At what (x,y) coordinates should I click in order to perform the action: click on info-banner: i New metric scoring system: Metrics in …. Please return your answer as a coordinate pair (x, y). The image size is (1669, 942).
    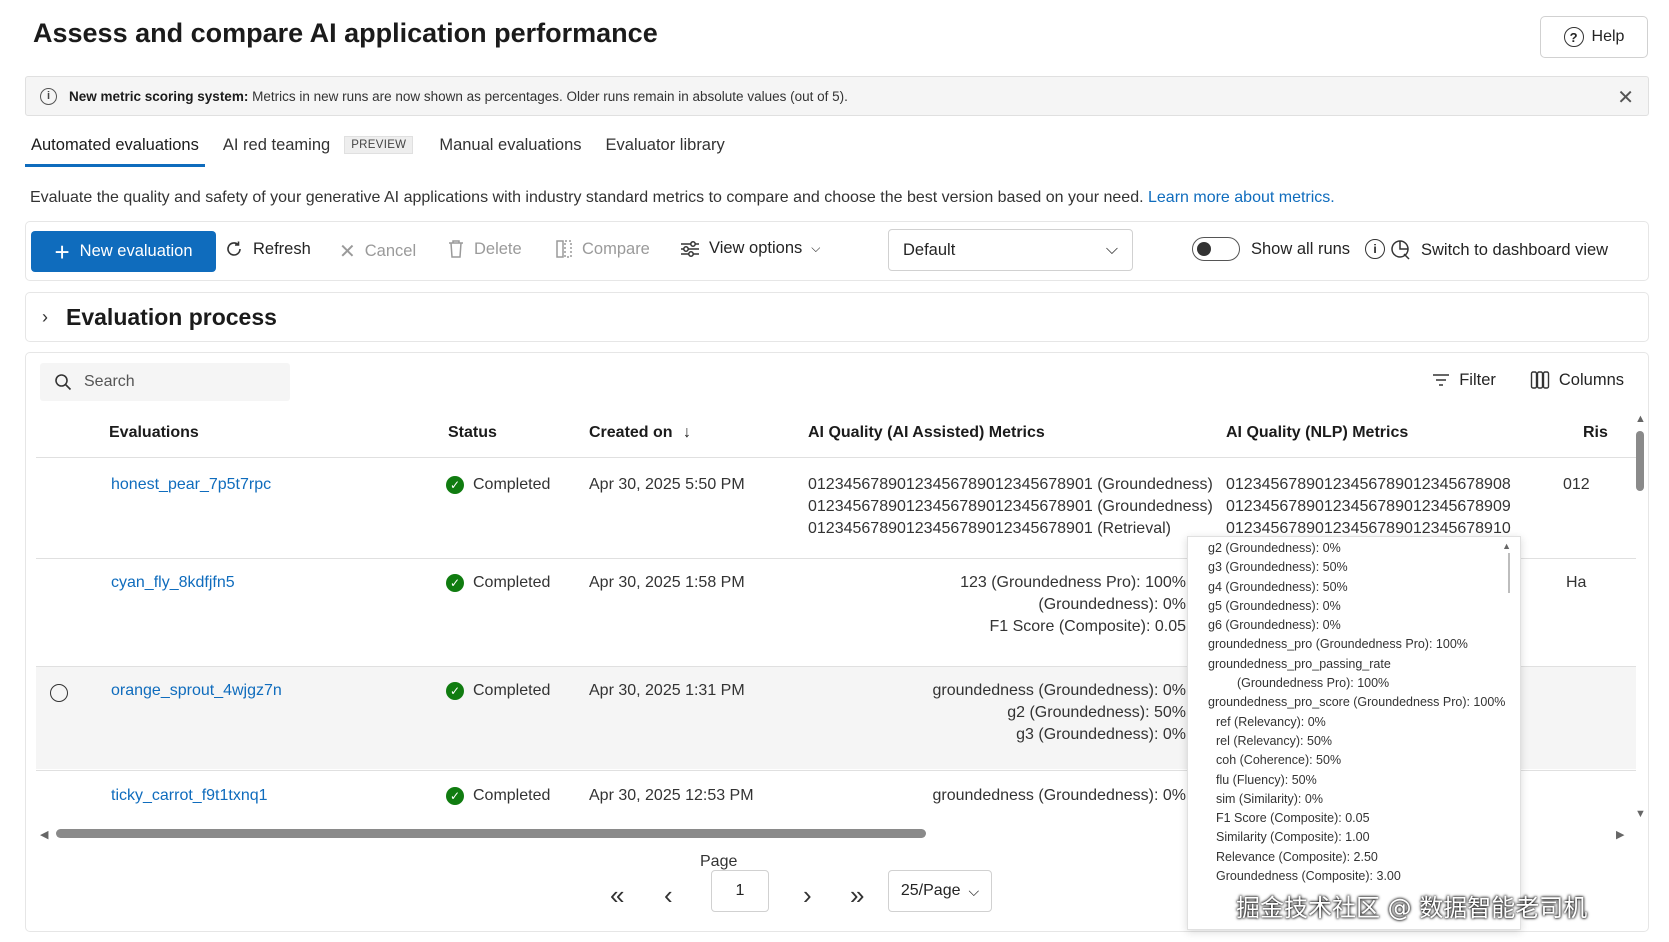
    Looking at the image, I should click on (837, 96).